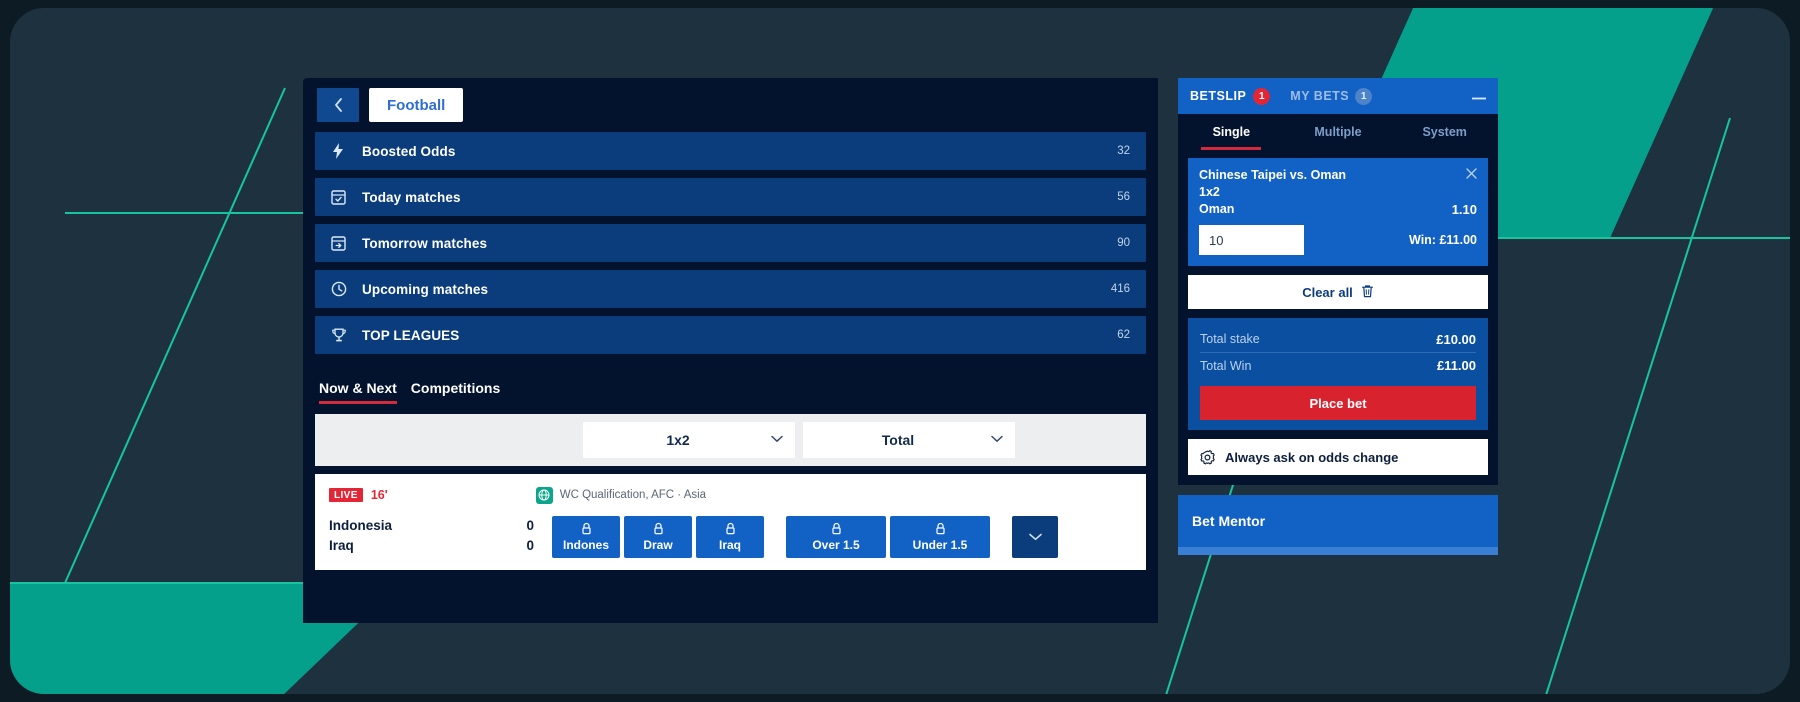 The width and height of the screenshot is (1800, 702). What do you see at coordinates (1367, 292) in the screenshot?
I see `trash-icon` at bounding box center [1367, 292].